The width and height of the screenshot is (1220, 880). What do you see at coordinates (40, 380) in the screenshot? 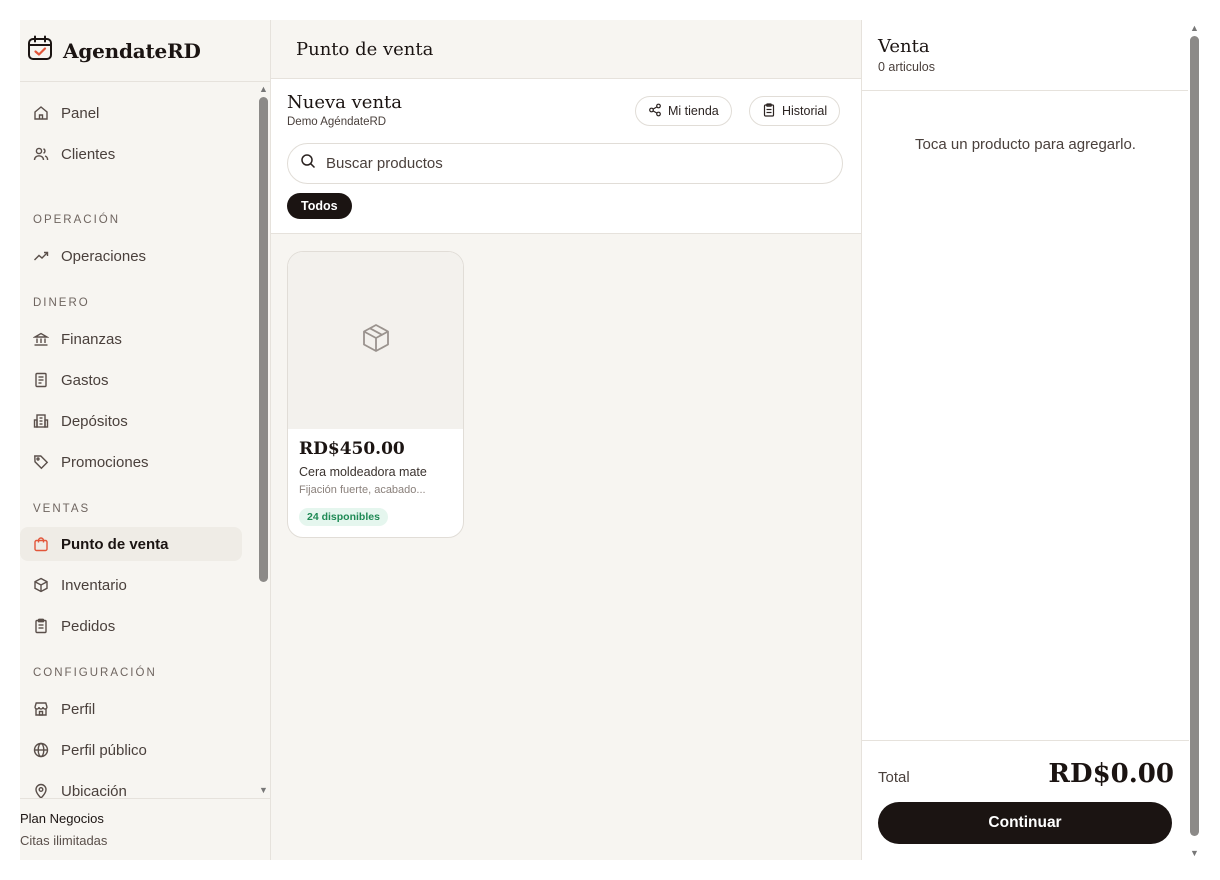
I see `receipt-icon` at bounding box center [40, 380].